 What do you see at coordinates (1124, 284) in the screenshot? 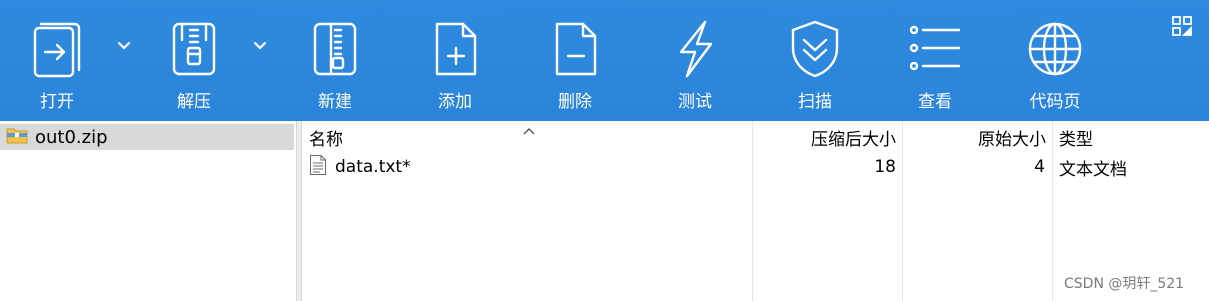
I see `watermark: CSDN @玥轩_521` at bounding box center [1124, 284].